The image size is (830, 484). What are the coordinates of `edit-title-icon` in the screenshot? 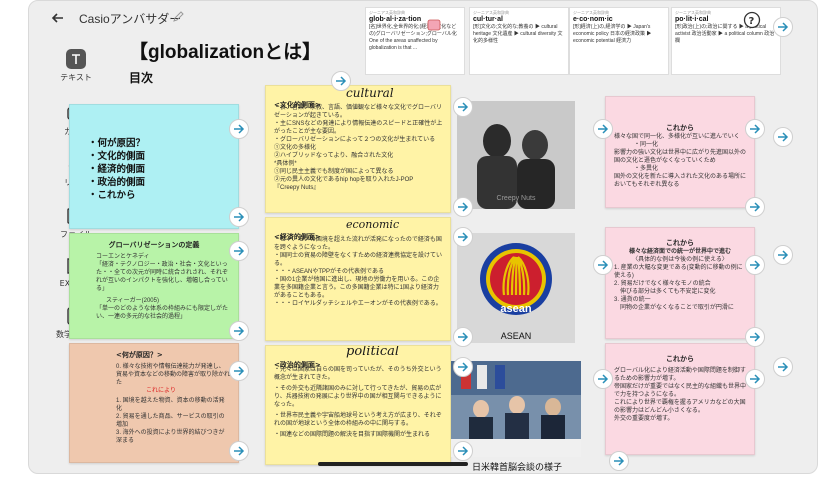 It's located at (178, 17).